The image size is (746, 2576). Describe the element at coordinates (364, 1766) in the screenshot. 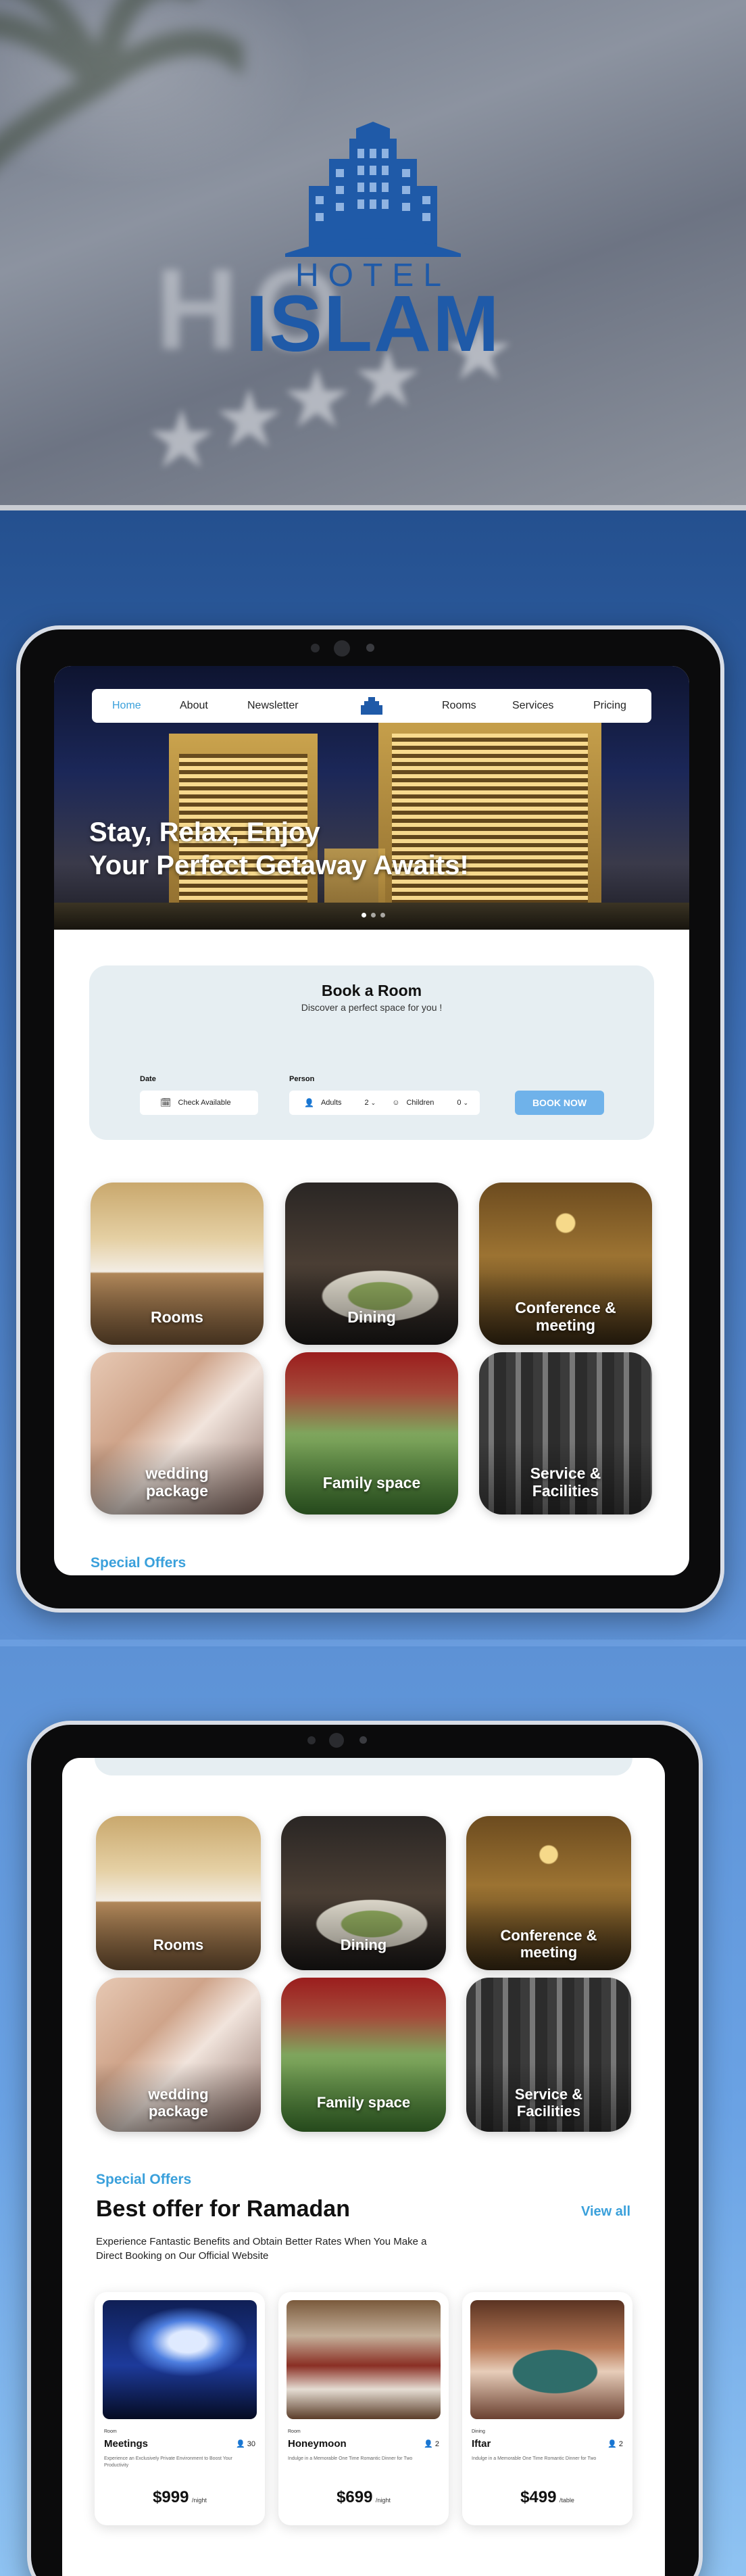

I see `booking-panel-bottom` at that location.